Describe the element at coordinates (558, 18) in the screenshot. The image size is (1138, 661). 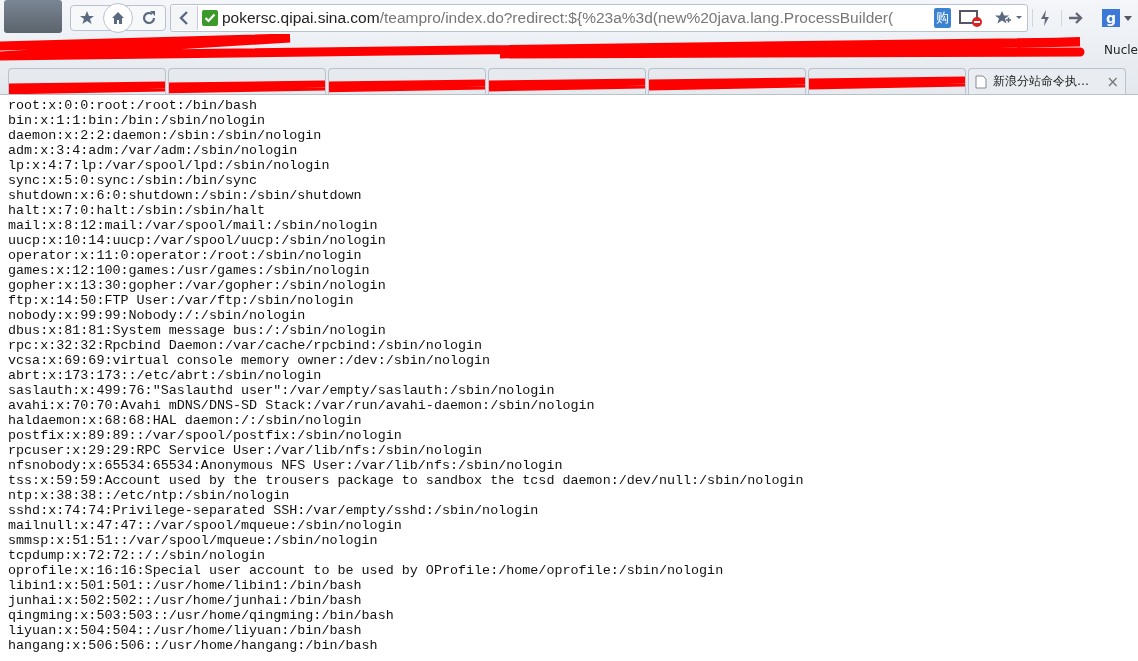
I see `url-text: pokersc.qipai.sina.com/teampro/index.do?redirect:${%23a%3d(new%20java.lang.ProcessBuilder(` at that location.